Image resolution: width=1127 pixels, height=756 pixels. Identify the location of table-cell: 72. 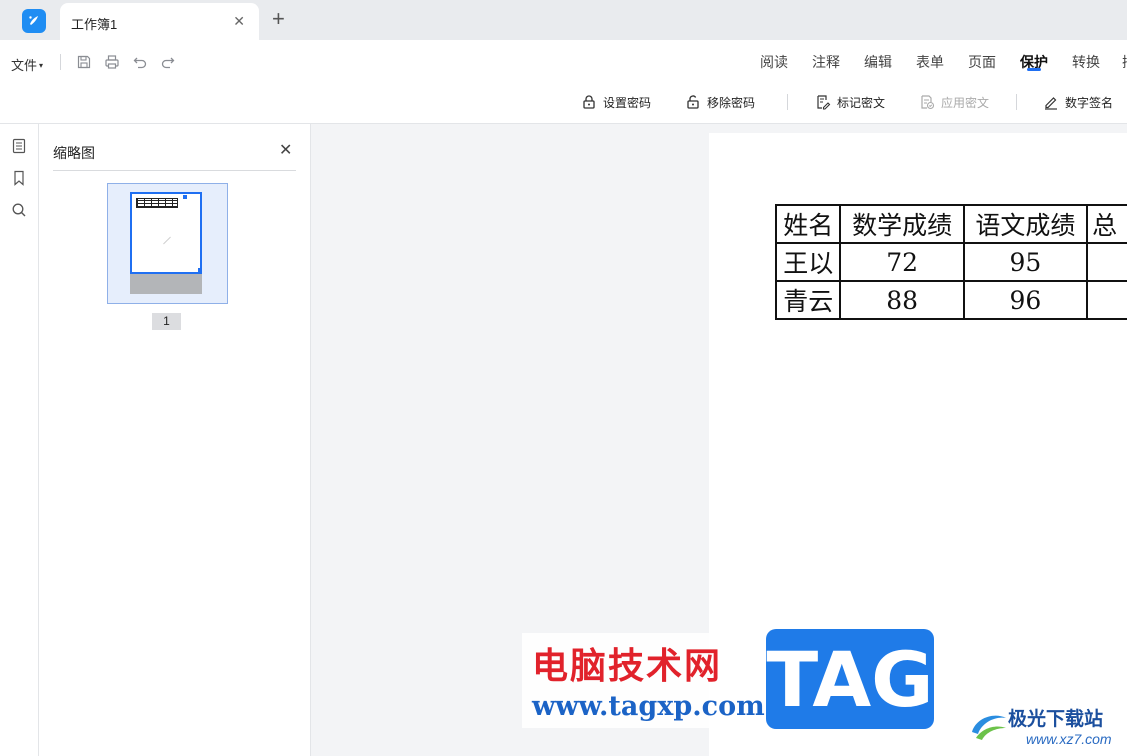
(902, 262).